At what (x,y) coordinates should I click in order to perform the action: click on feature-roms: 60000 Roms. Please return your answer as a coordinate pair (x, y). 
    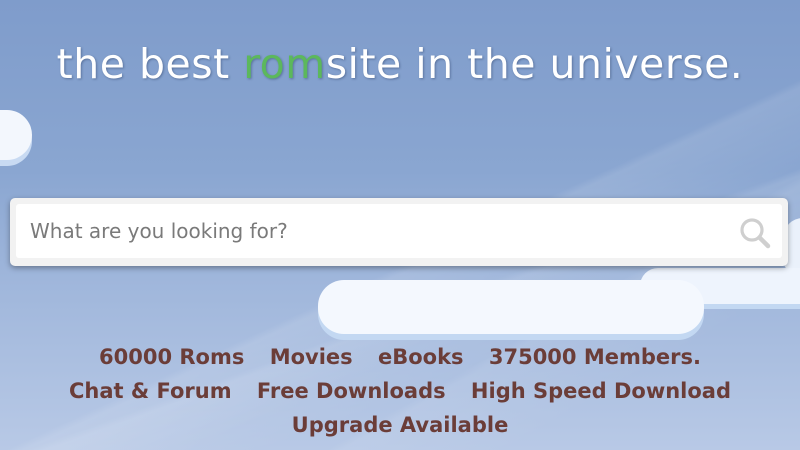
    Looking at the image, I should click on (172, 357).